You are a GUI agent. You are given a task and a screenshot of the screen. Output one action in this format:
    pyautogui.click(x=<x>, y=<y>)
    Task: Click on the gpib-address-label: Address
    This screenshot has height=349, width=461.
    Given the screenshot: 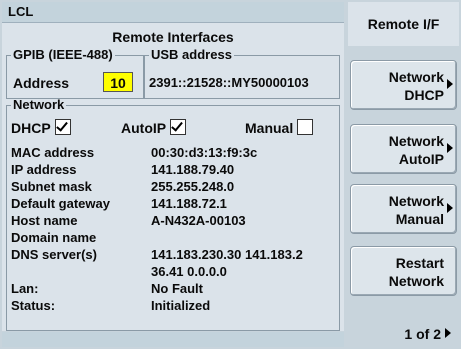 What is the action you would take?
    pyautogui.click(x=41, y=83)
    